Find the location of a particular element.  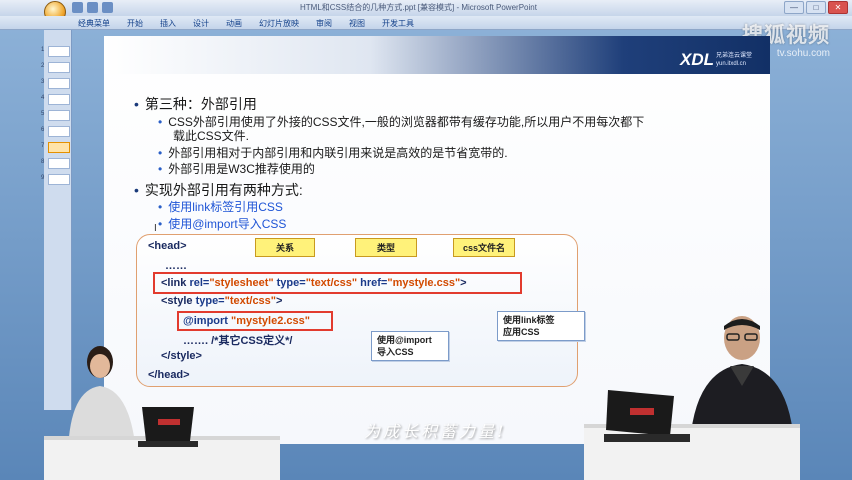

slide-thumb: 6 is located at coordinates (55, 131).